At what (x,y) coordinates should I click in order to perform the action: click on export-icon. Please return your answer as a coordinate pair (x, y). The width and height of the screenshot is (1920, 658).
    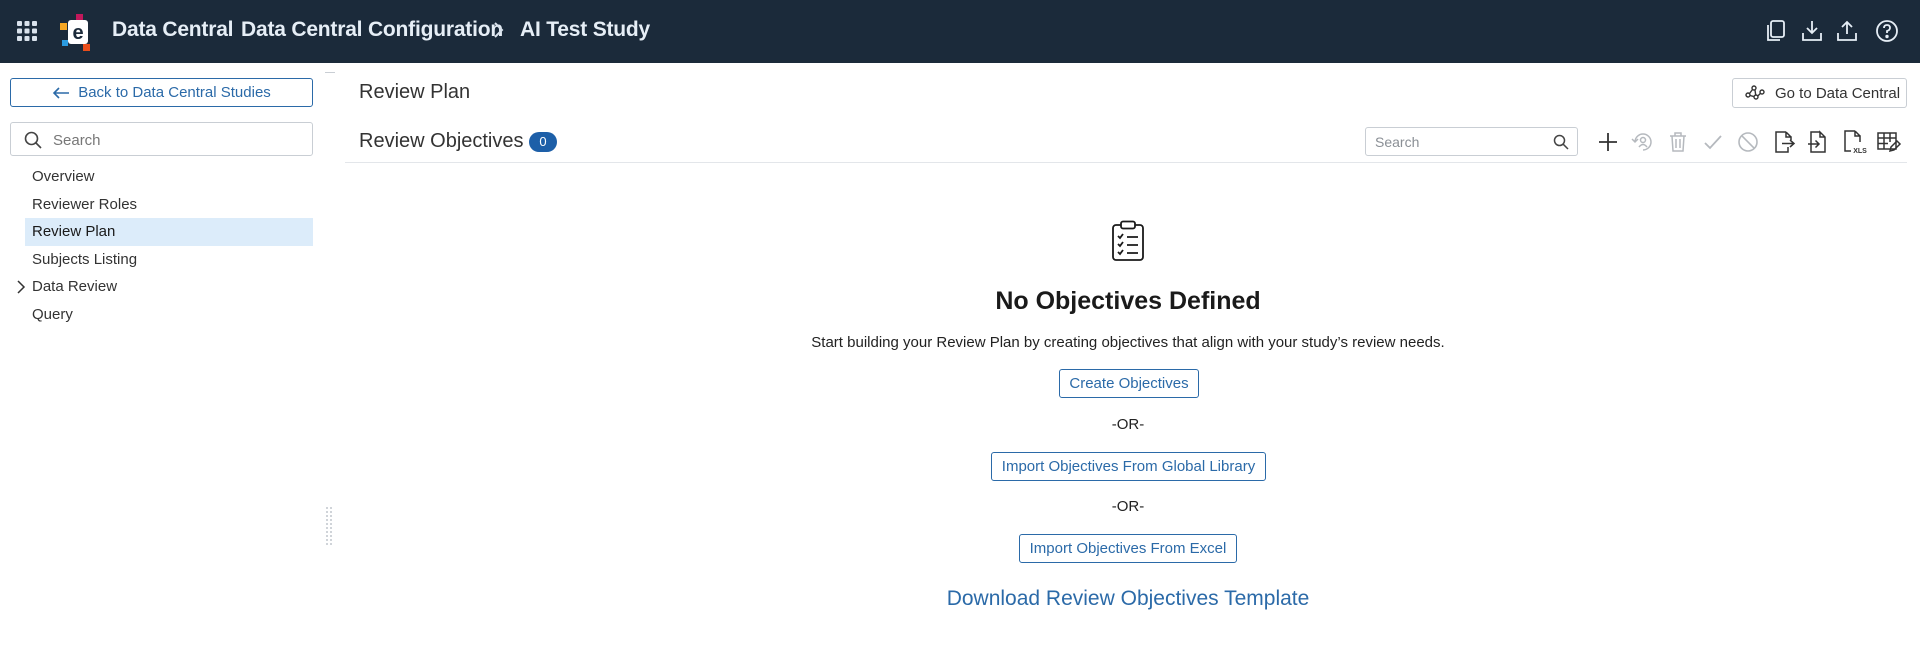
    Looking at the image, I should click on (1783, 142).